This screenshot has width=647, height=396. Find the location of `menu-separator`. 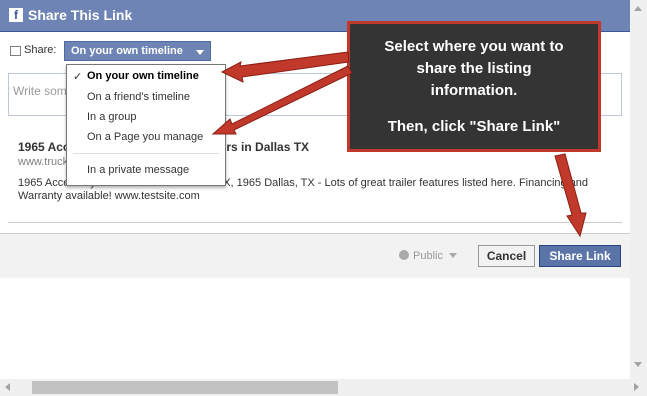

menu-separator is located at coordinates (146, 153).